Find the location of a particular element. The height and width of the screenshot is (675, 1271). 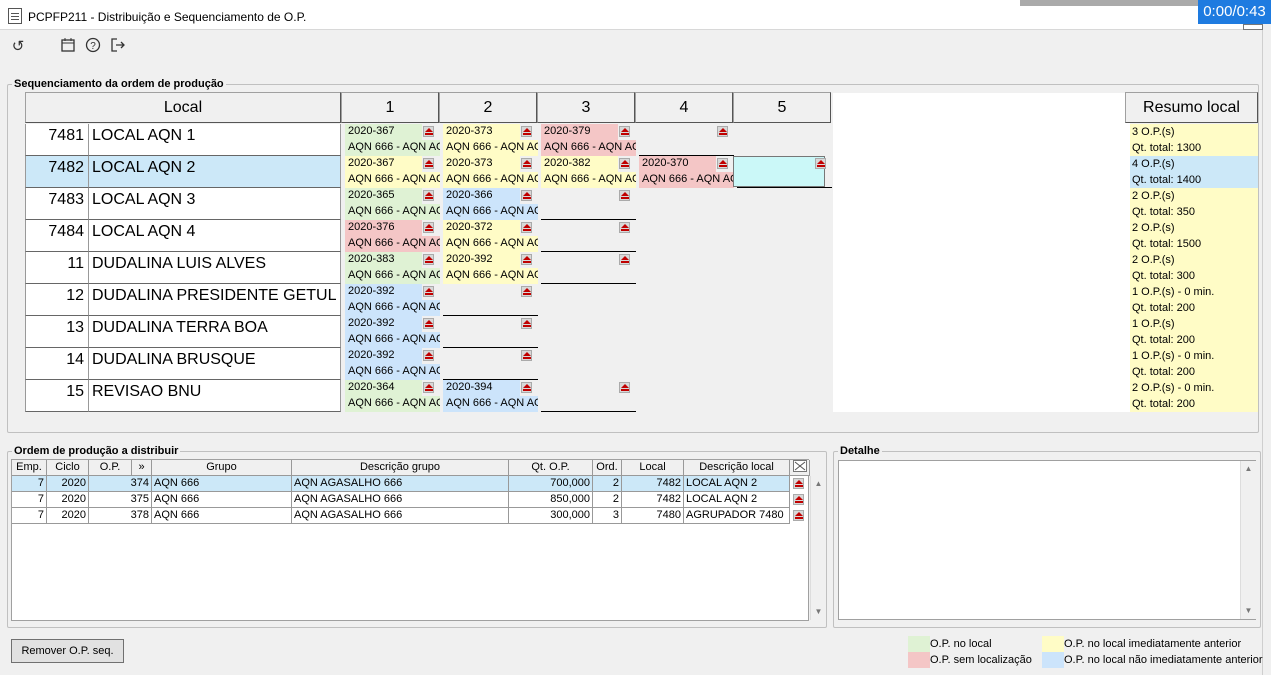

op-cell: 2020-382 AQN 666 - AQN AG is located at coordinates (588, 172).